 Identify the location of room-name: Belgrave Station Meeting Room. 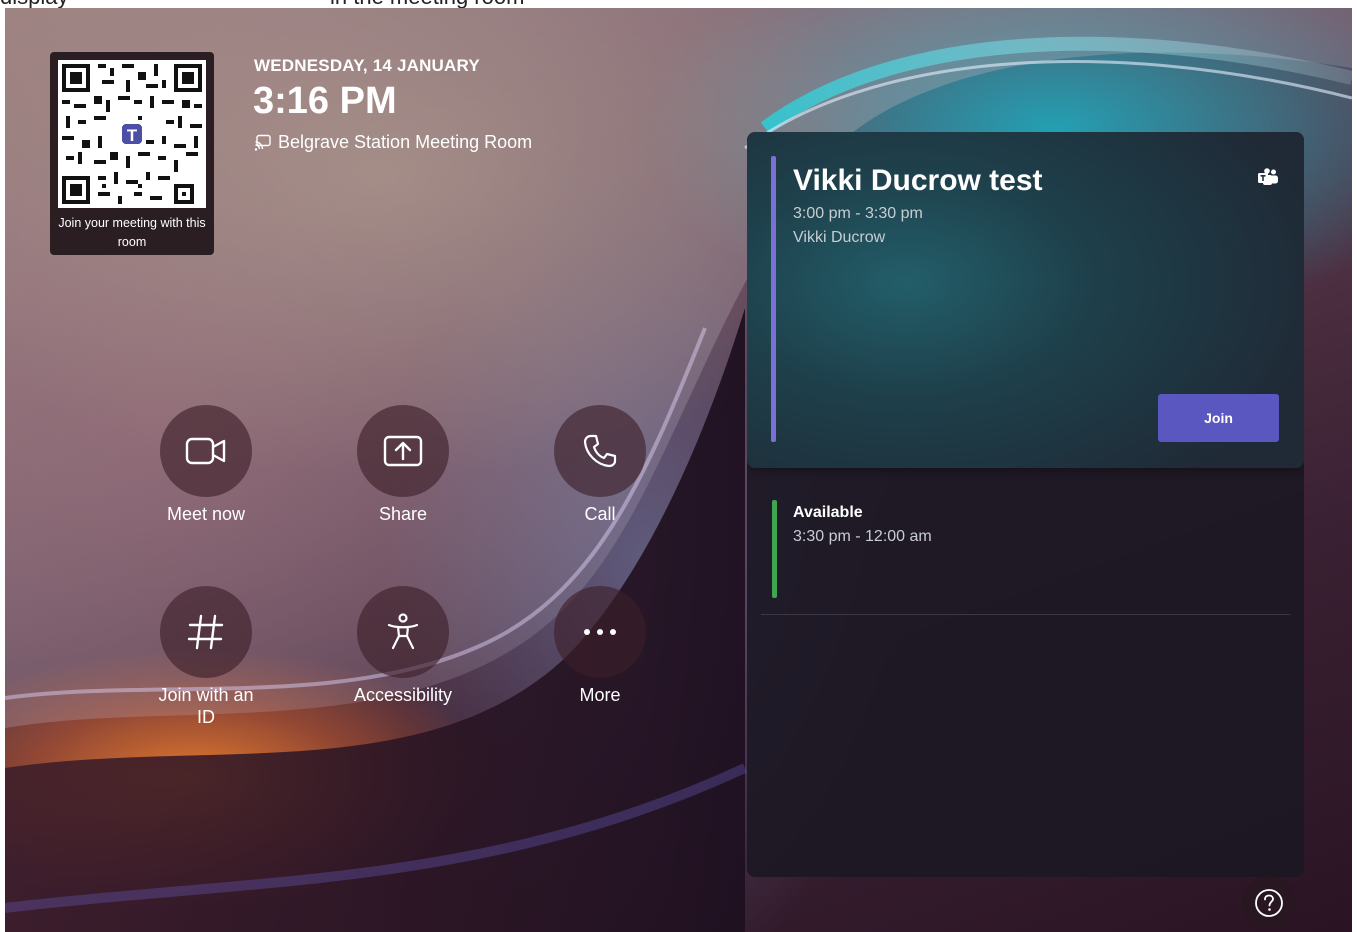
(405, 142).